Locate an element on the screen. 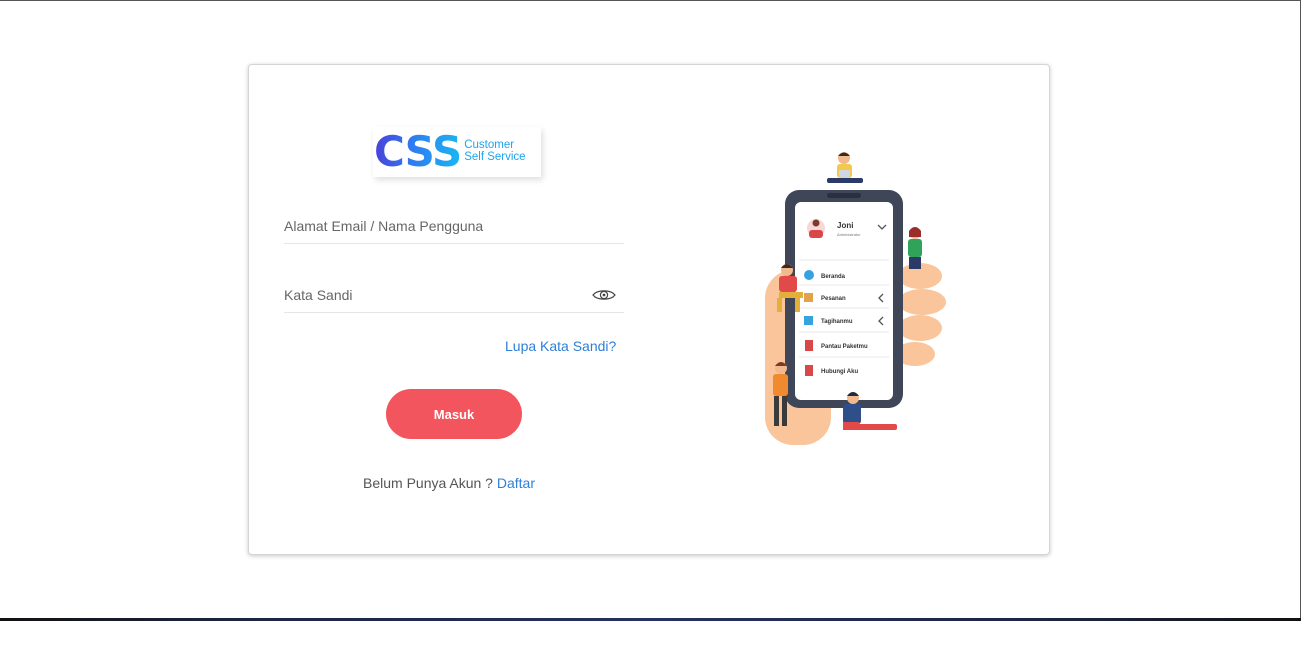 The height and width of the screenshot is (648, 1301). menu-item-pesanan: Pesanan is located at coordinates (833, 299).